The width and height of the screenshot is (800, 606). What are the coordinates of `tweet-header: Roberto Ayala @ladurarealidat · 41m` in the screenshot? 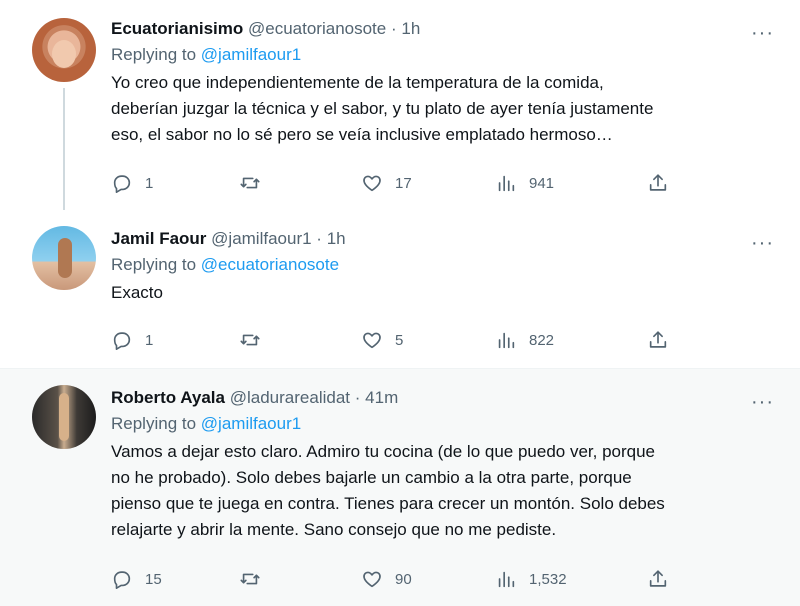 It's located at (445, 398).